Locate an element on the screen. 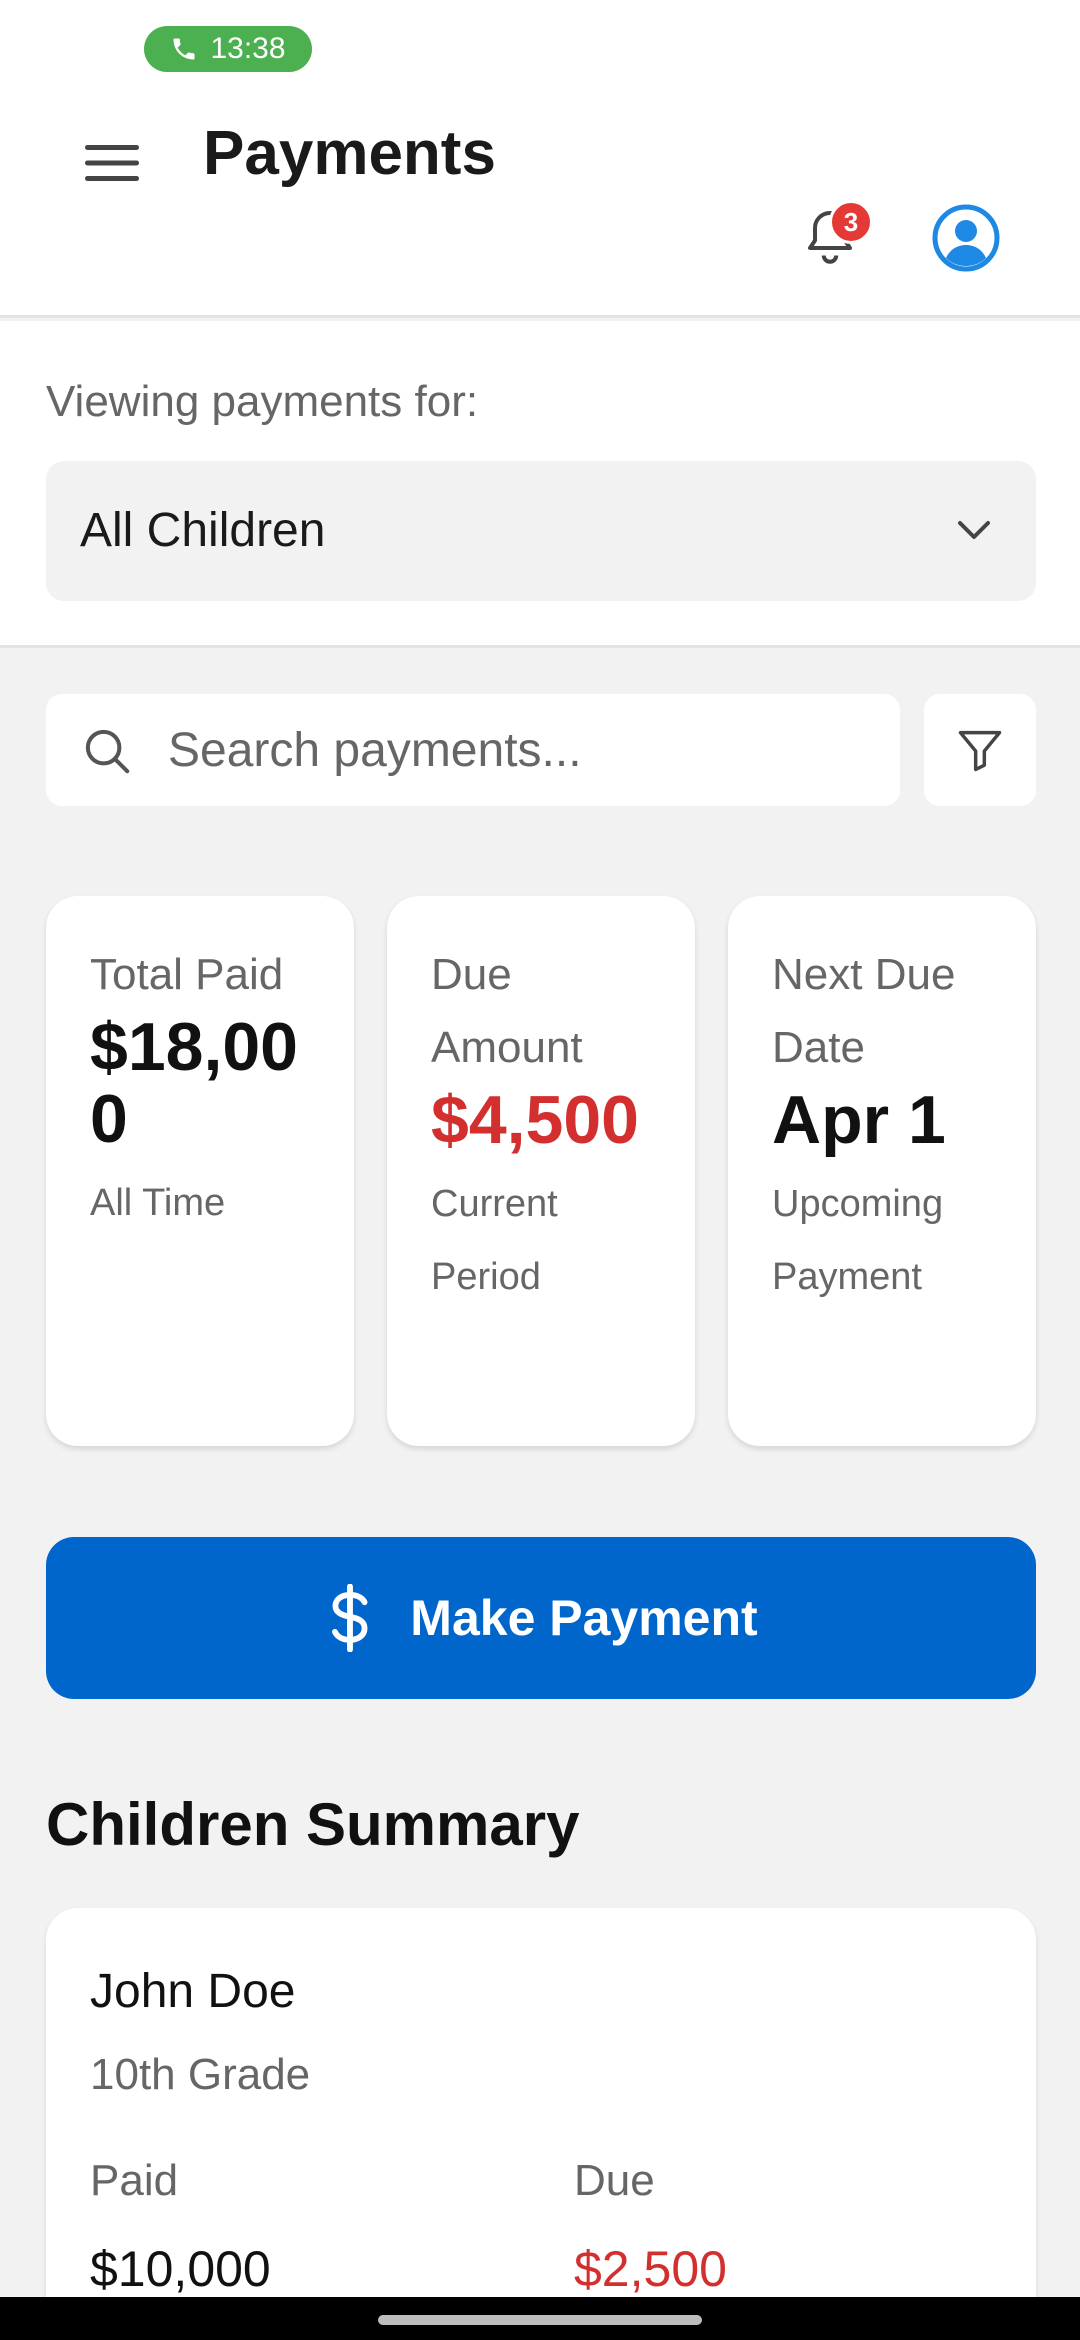  search-box is located at coordinates (473, 750).